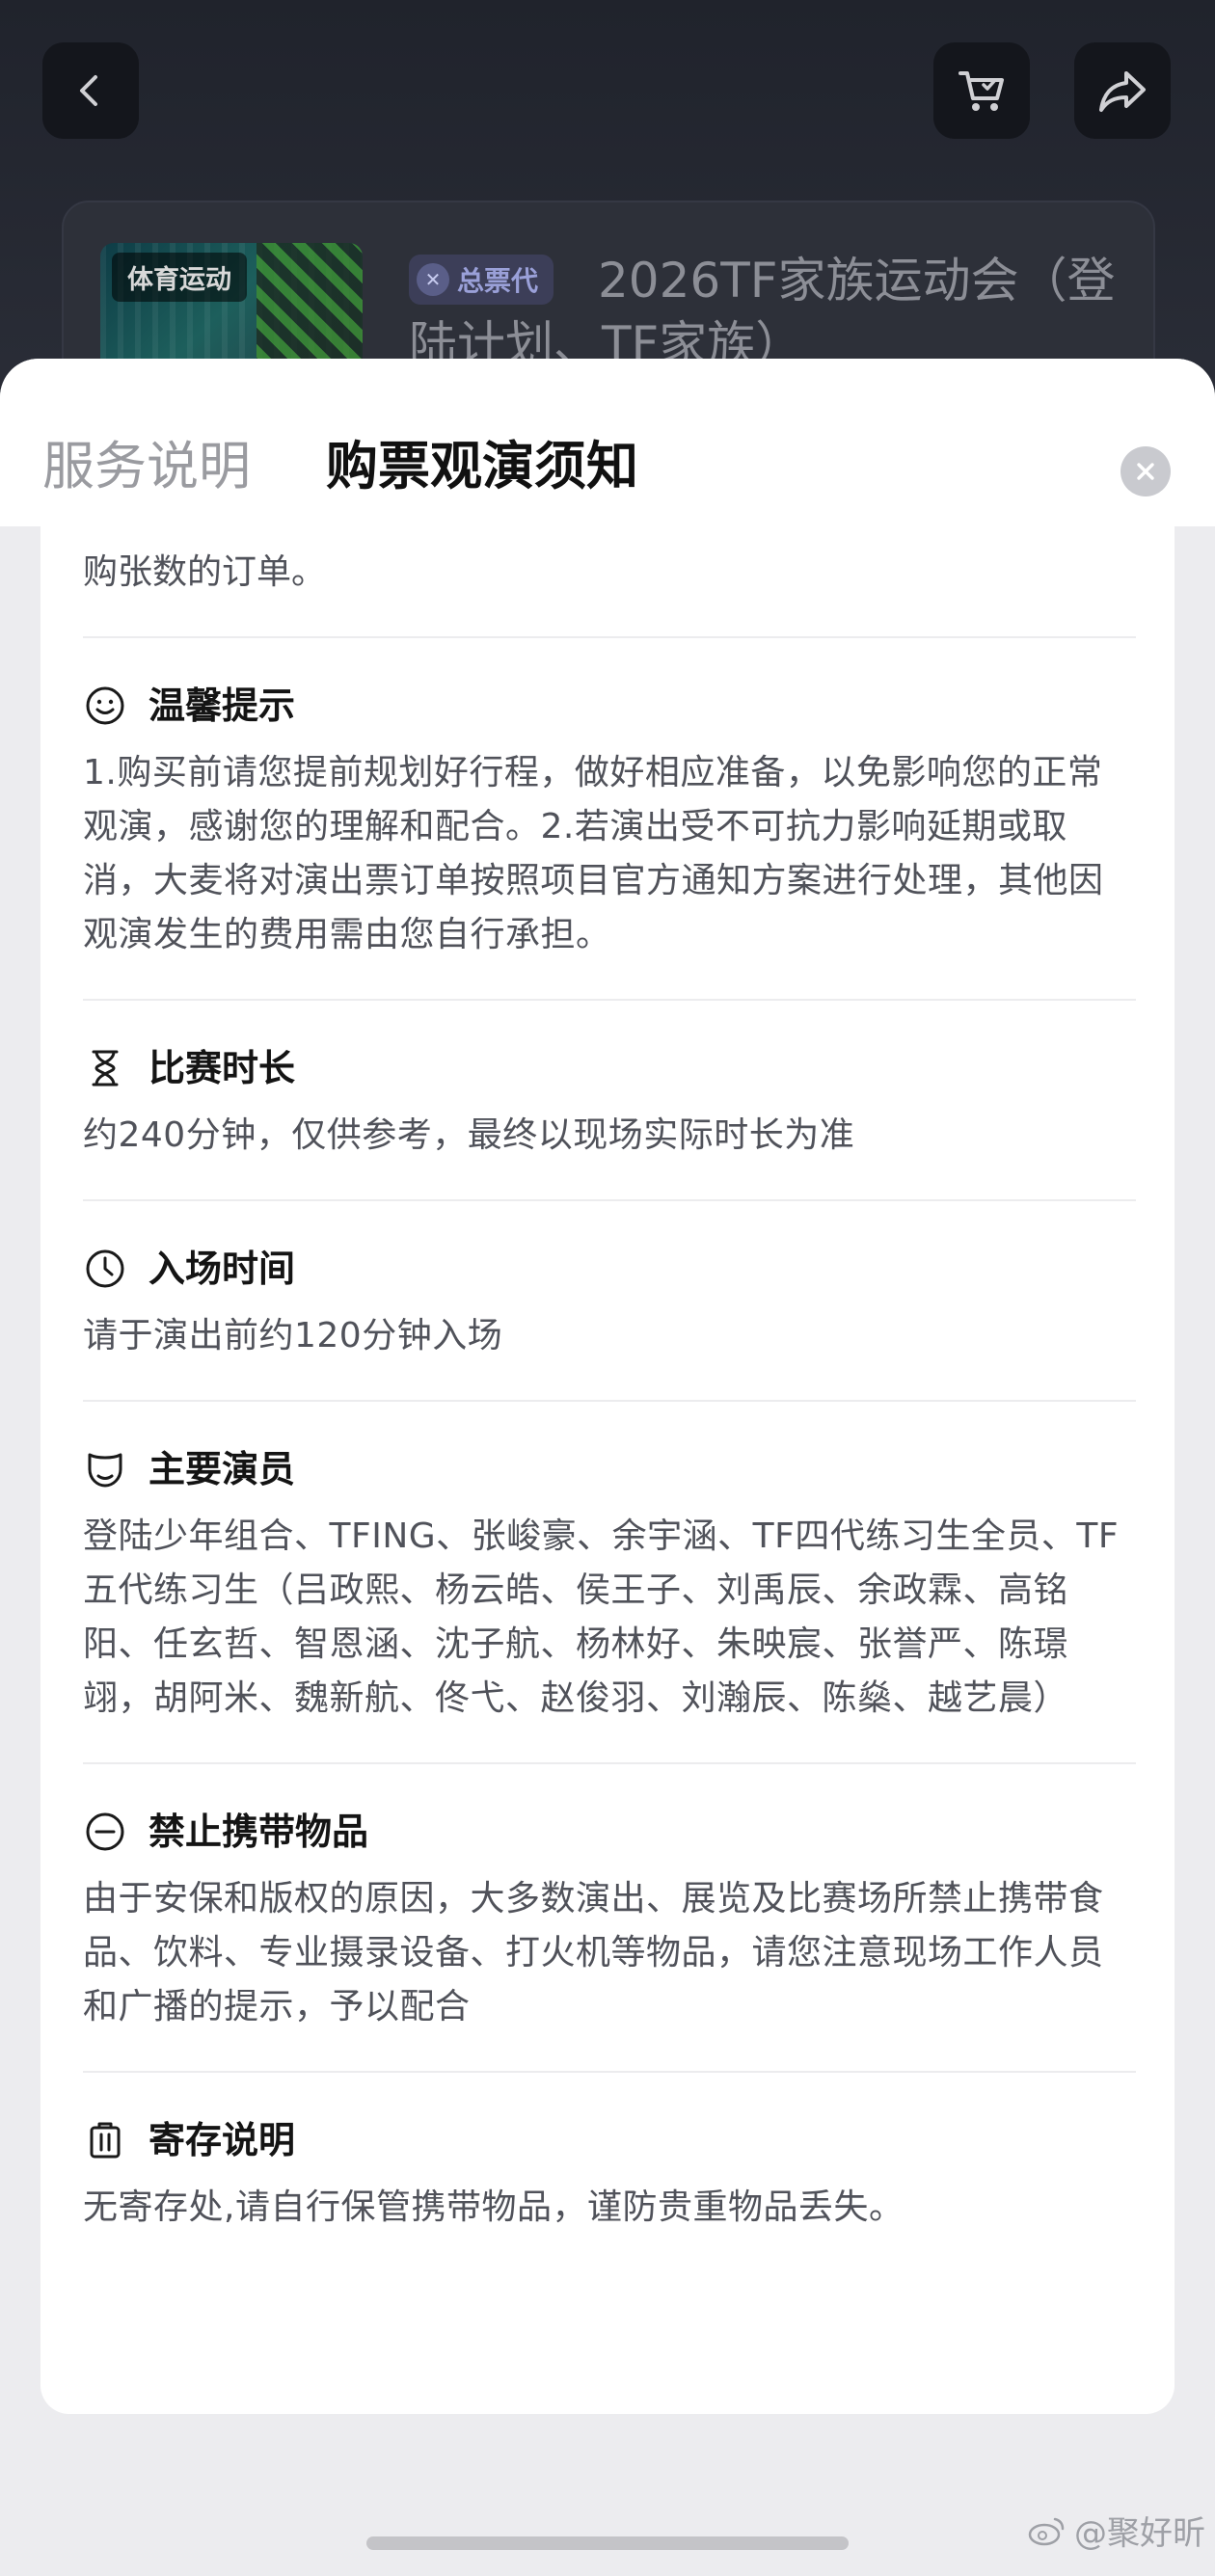 This screenshot has height=2576, width=1215. I want to click on close-button, so click(1145, 471).